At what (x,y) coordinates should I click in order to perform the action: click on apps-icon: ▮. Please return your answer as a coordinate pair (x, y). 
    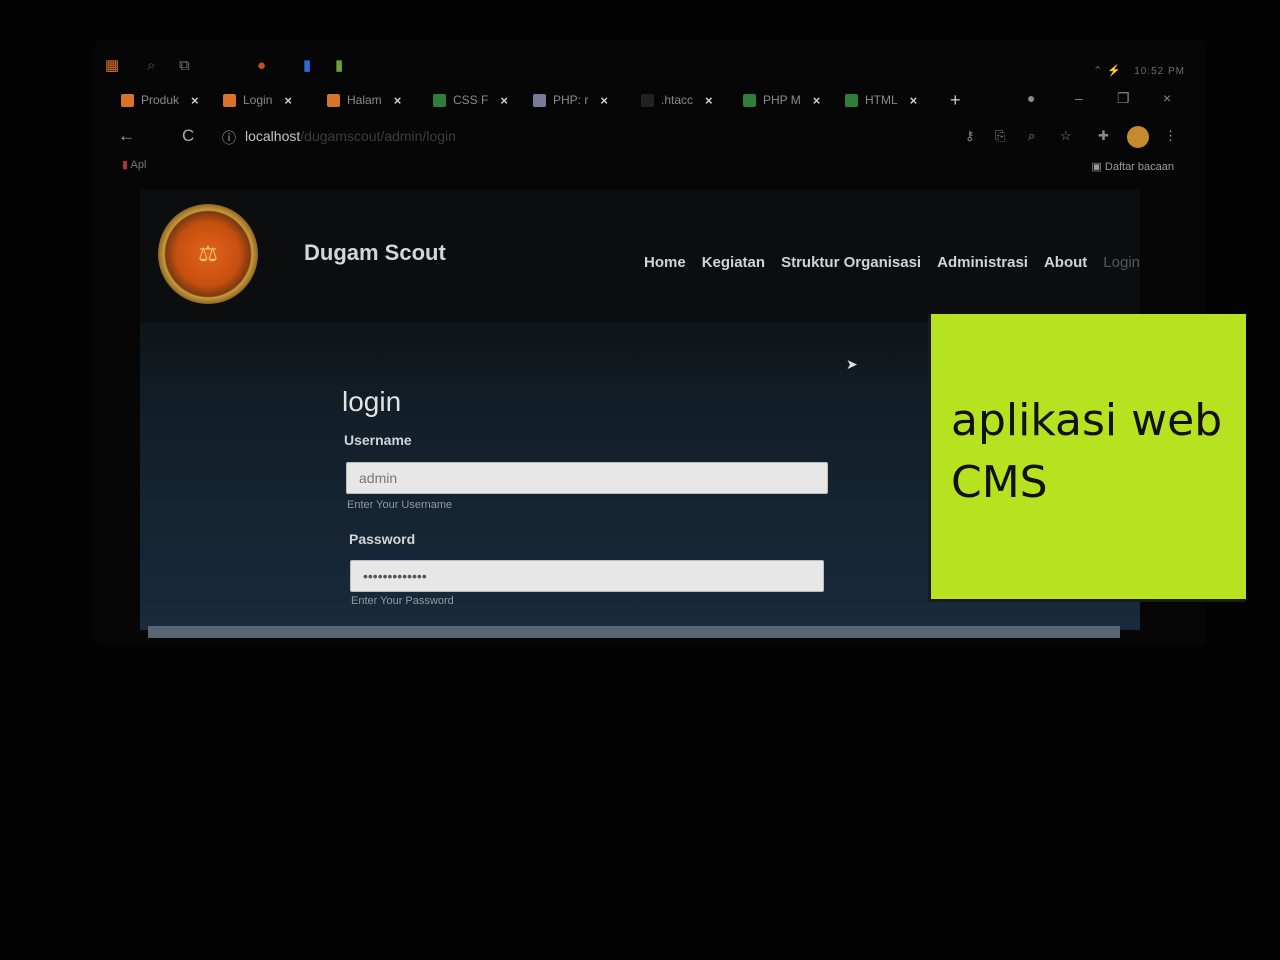
    Looking at the image, I should click on (125, 165).